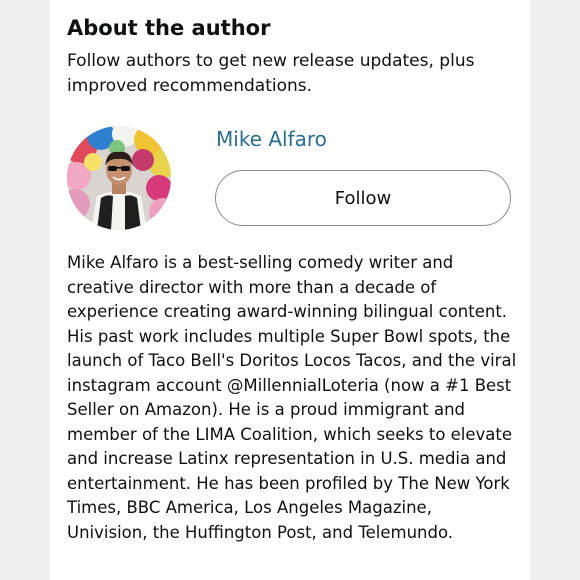 The width and height of the screenshot is (580, 580). I want to click on author-photo, so click(119, 178).